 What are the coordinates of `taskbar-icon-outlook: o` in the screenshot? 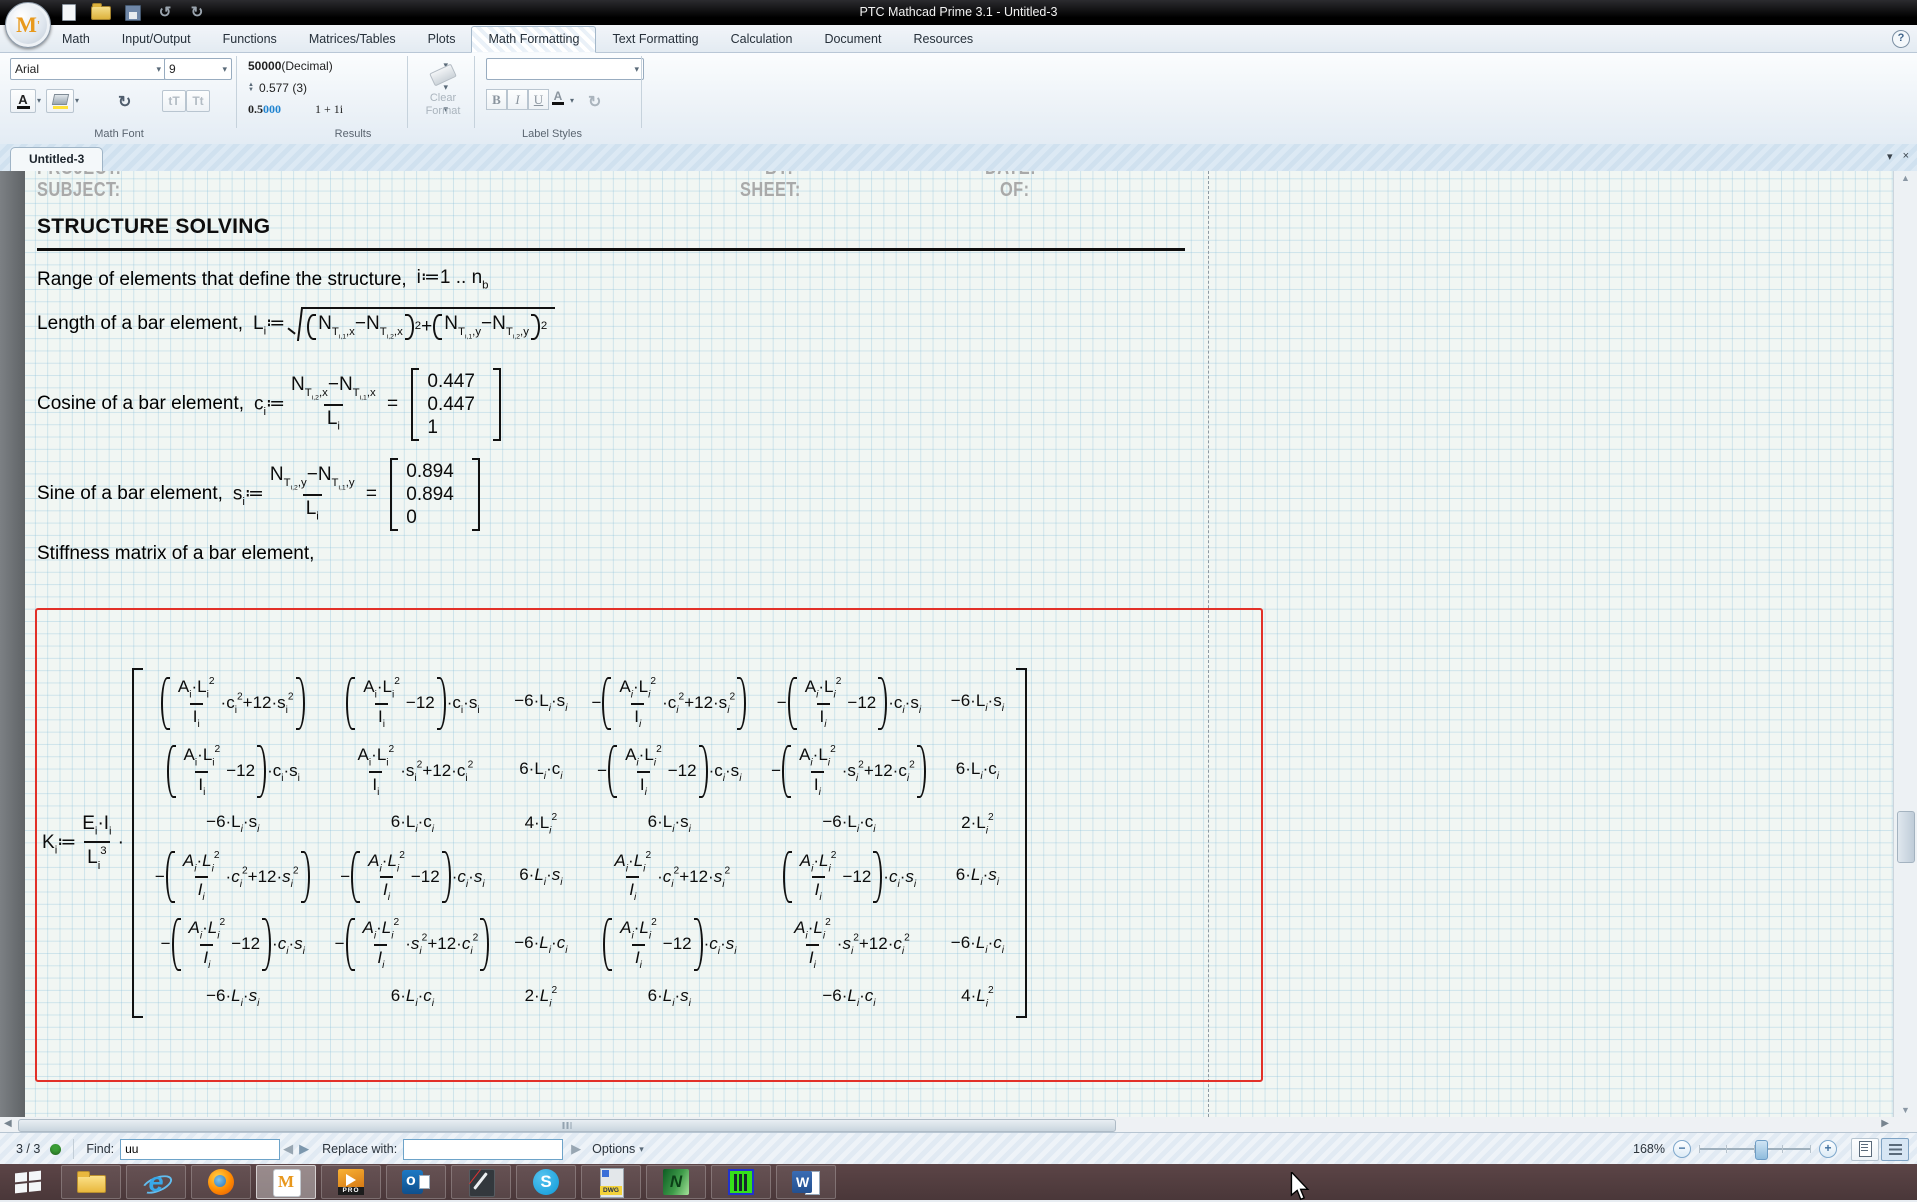 It's located at (416, 1182).